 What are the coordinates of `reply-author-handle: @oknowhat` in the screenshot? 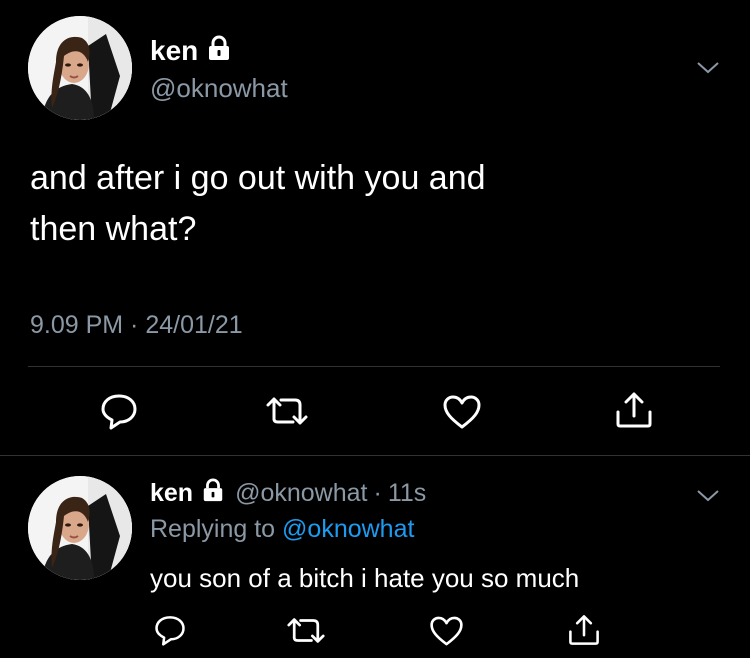 It's located at (301, 493).